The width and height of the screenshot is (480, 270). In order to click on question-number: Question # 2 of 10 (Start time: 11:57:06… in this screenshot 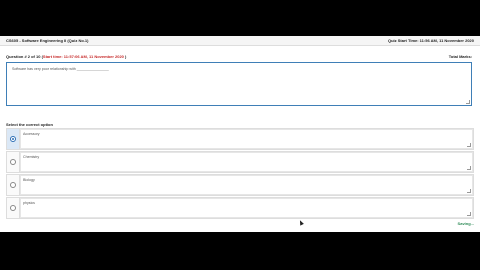, I will do `click(66, 56)`.